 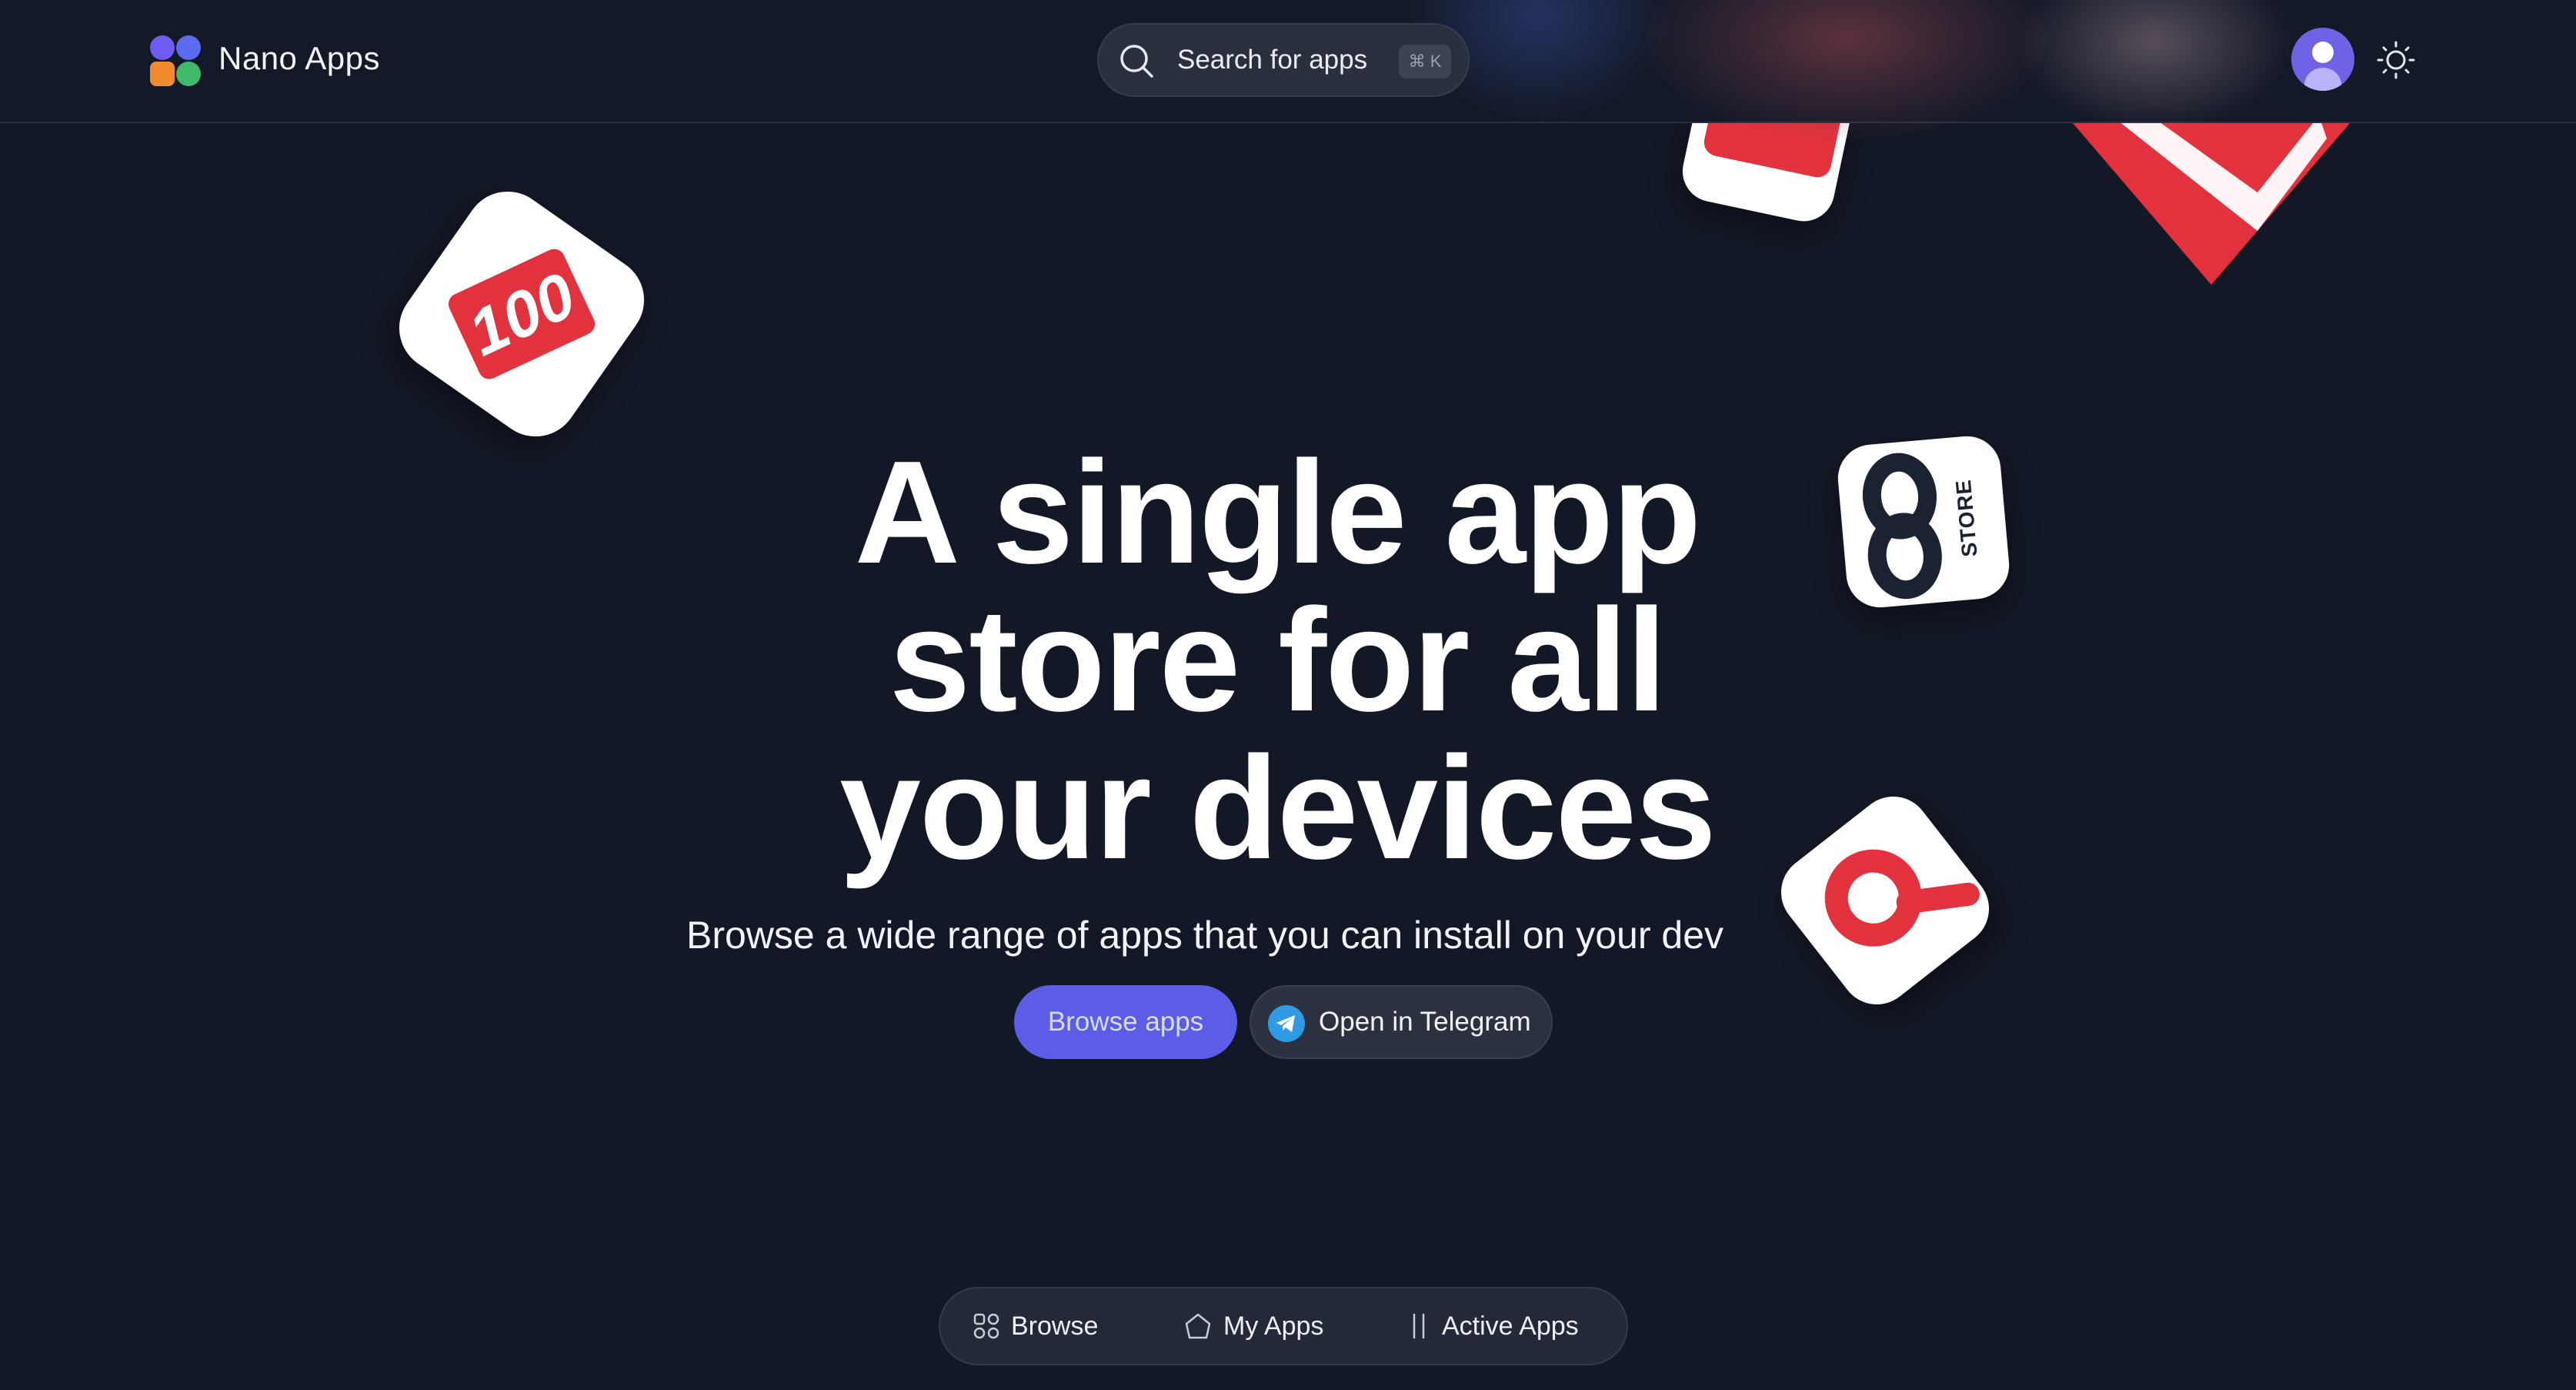 What do you see at coordinates (1278, 808) in the screenshot?
I see `hero-title-line: your devices` at bounding box center [1278, 808].